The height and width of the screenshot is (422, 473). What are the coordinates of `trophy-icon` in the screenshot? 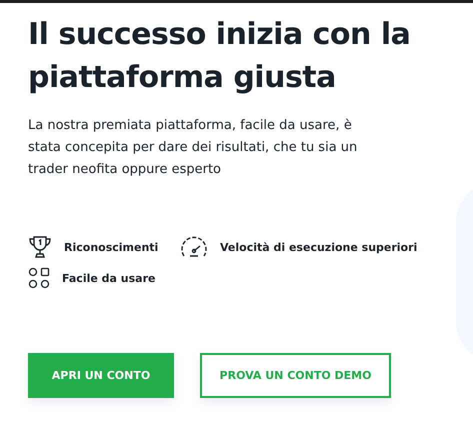 It's located at (40, 247).